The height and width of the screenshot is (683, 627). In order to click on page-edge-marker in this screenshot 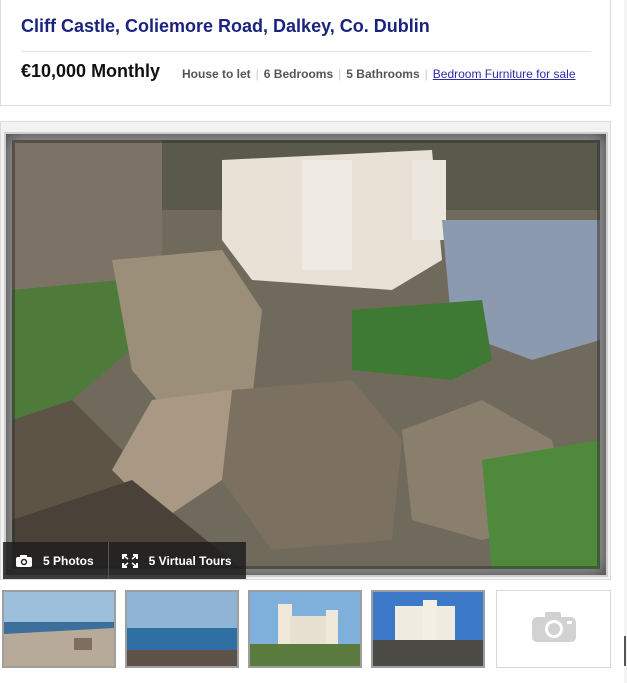, I will do `click(625, 651)`.